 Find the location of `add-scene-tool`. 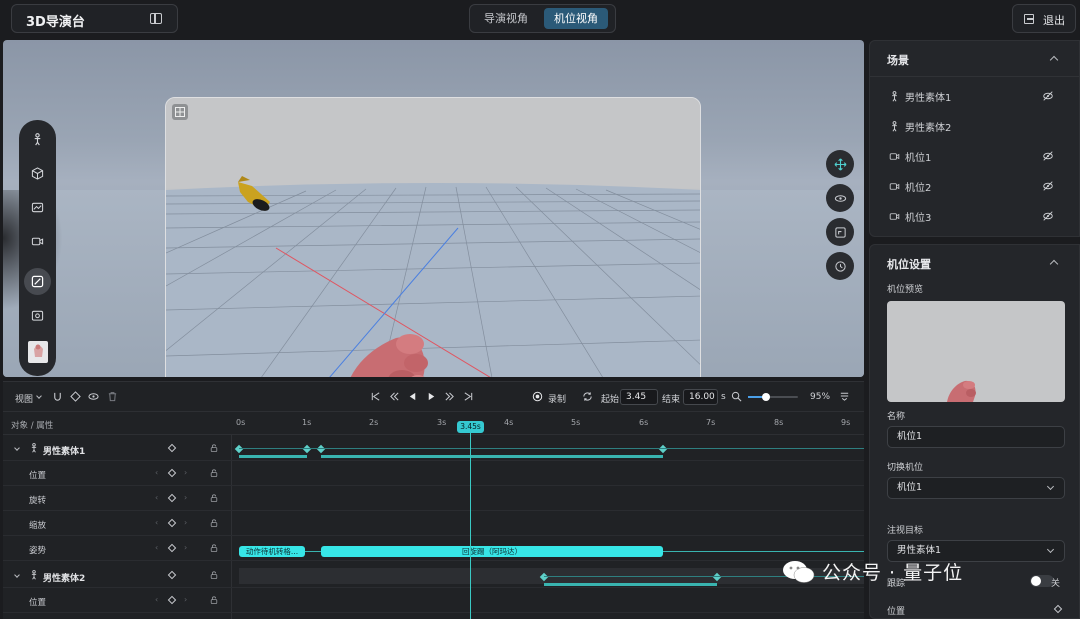

add-scene-tool is located at coordinates (37, 207).